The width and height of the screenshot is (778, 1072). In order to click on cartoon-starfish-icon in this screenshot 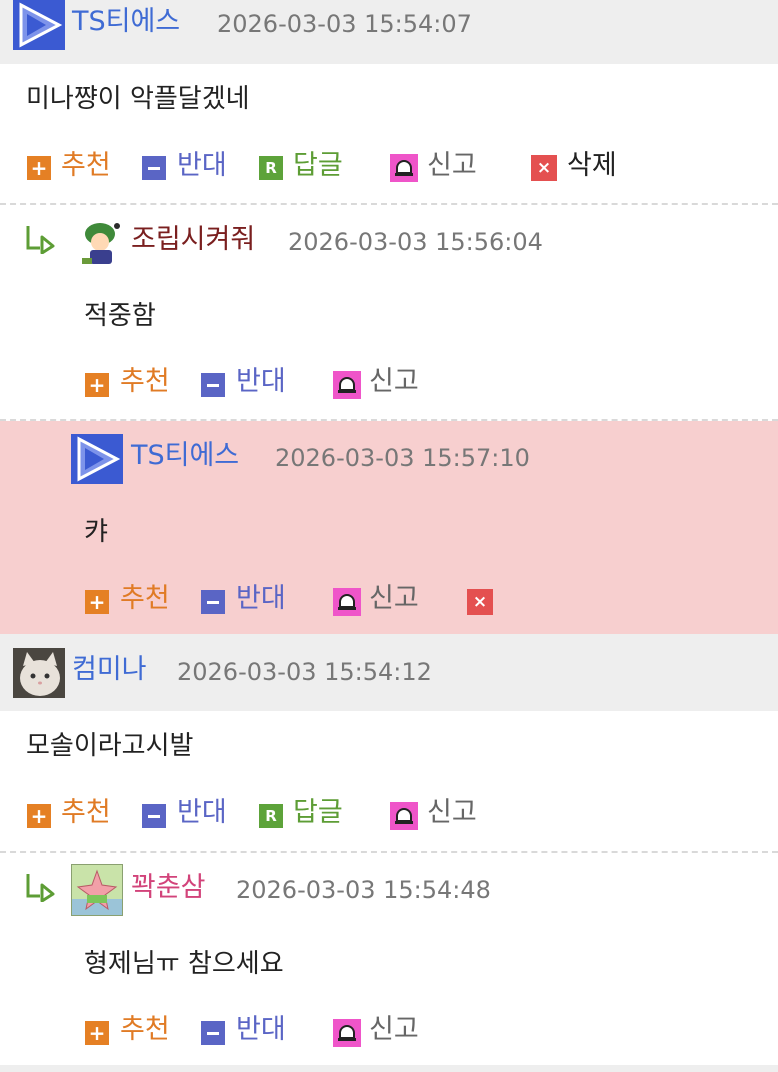, I will do `click(97, 890)`.